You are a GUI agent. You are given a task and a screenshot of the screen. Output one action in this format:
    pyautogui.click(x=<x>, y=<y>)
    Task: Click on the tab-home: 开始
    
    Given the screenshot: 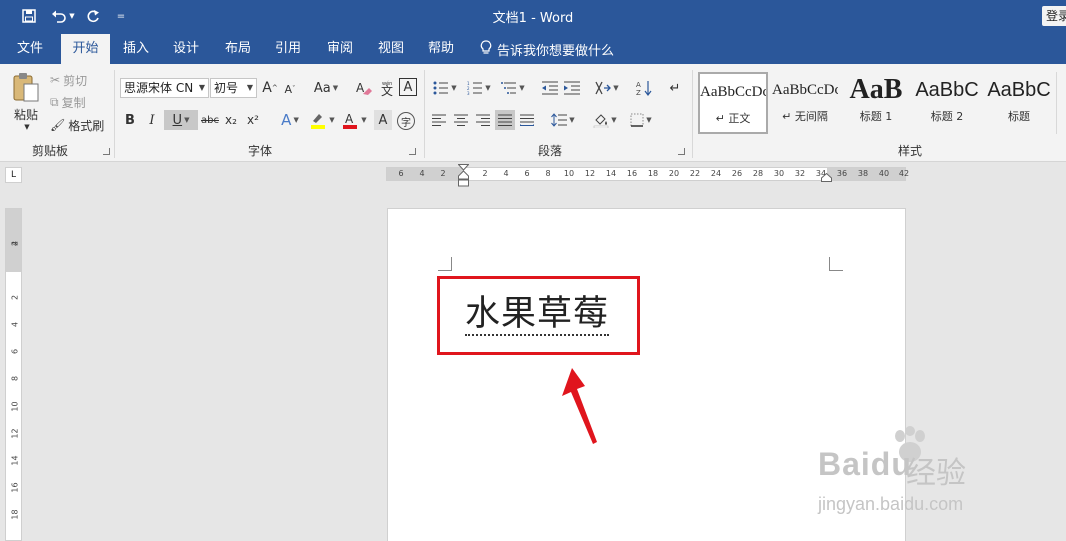 What is the action you would take?
    pyautogui.click(x=85, y=49)
    